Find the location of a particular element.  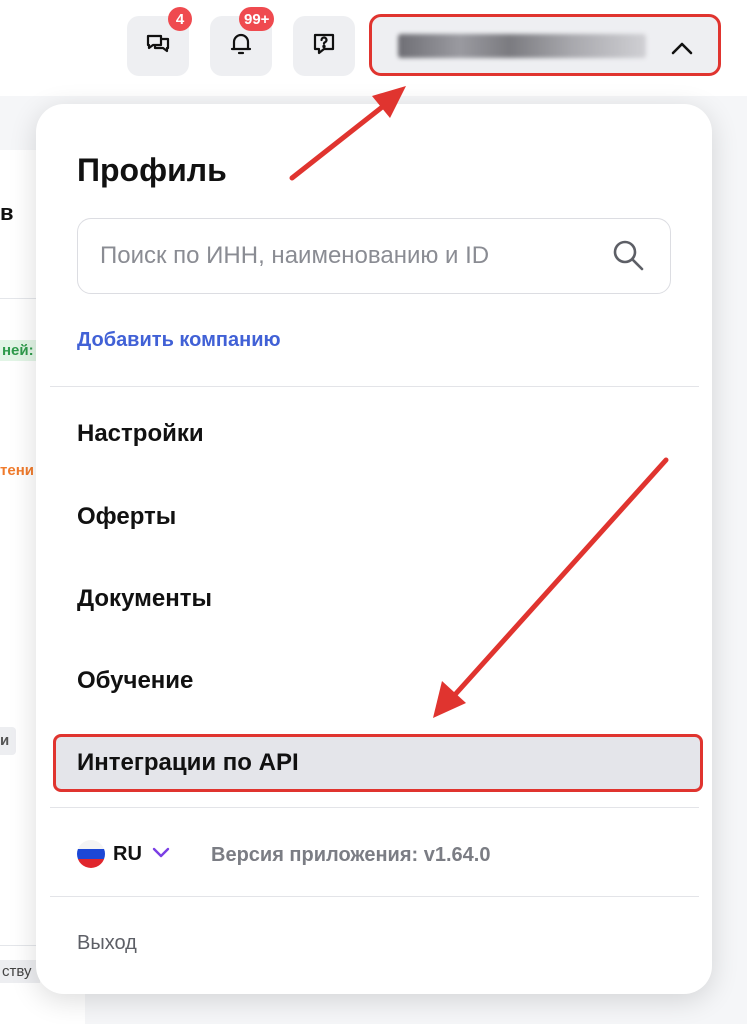

blurred-account-name is located at coordinates (522, 46).